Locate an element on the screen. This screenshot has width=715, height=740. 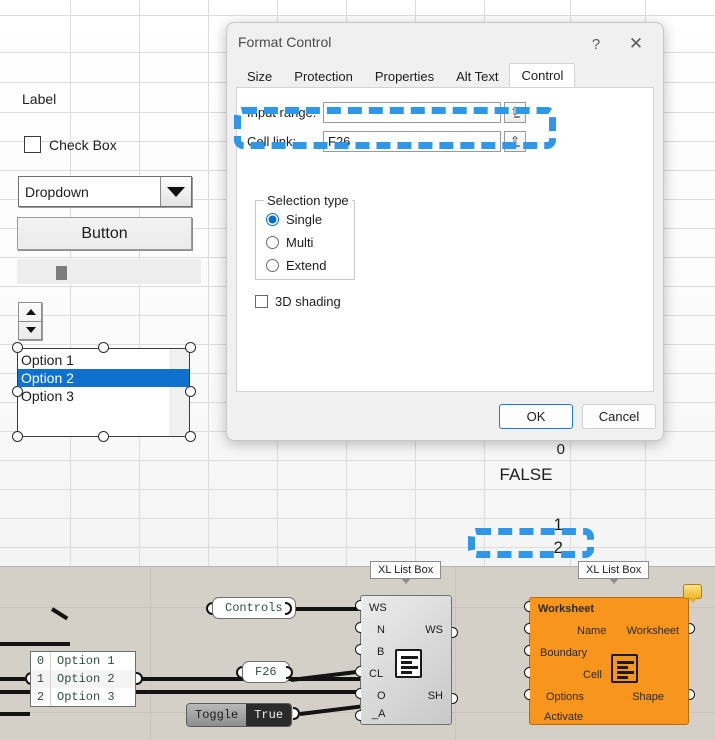
listbox-item-selected: Option 2 is located at coordinates (103, 378).